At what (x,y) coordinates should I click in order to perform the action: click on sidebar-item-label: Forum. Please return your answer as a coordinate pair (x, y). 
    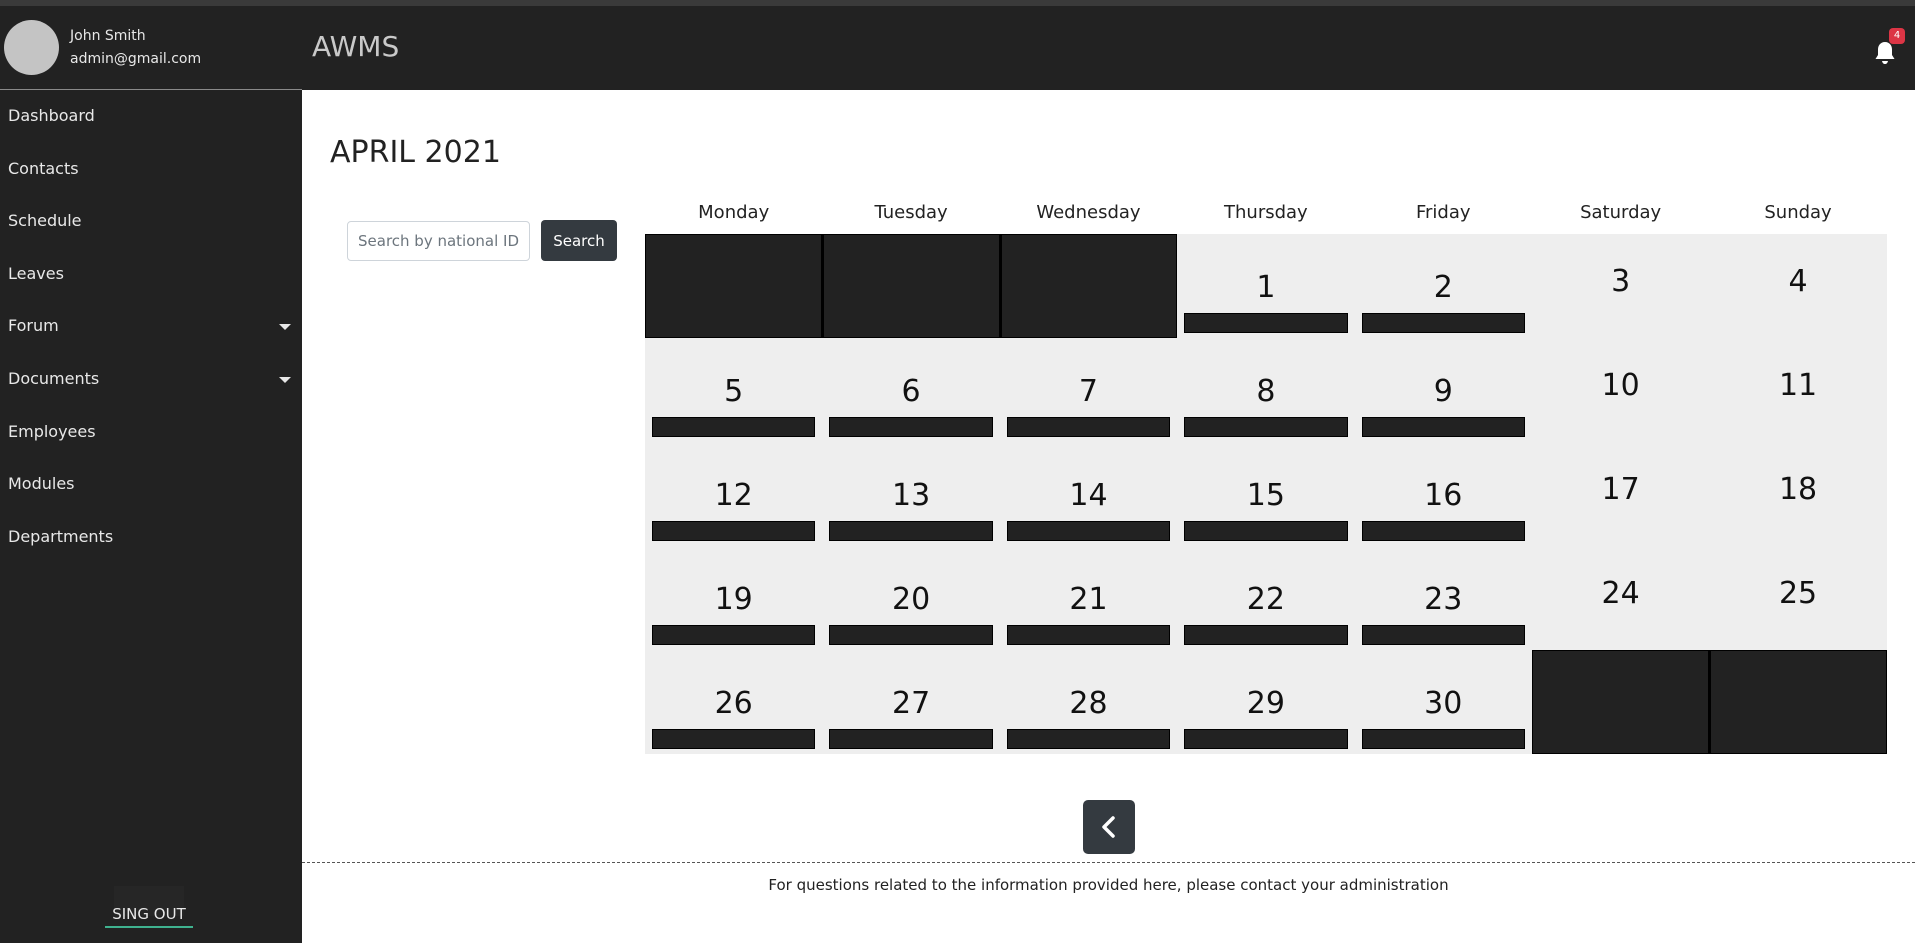
    Looking at the image, I should click on (33, 326).